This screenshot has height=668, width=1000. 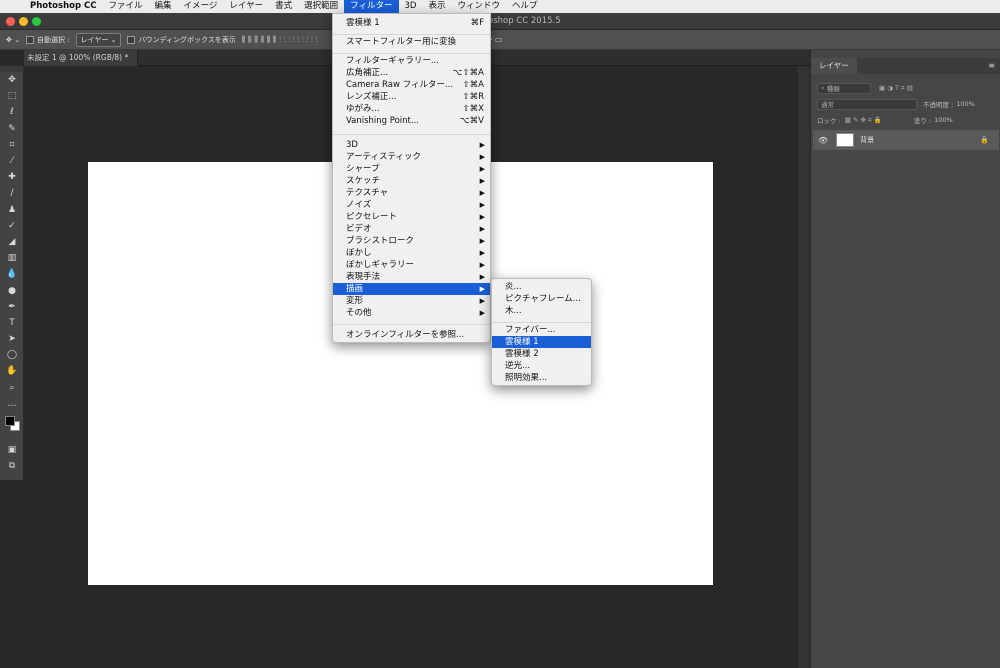 I want to click on eraser-tool-icon: ◢, so click(x=12, y=242).